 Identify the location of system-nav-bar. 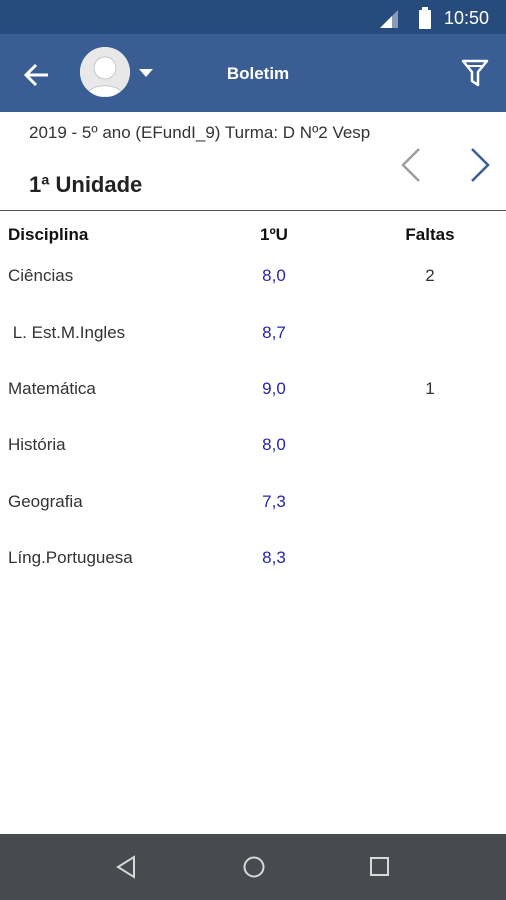
(253, 867).